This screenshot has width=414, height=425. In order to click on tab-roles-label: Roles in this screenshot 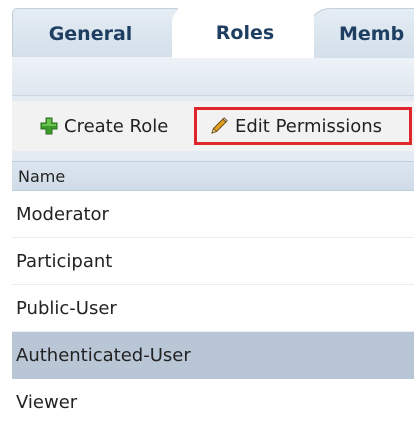, I will do `click(245, 33)`.